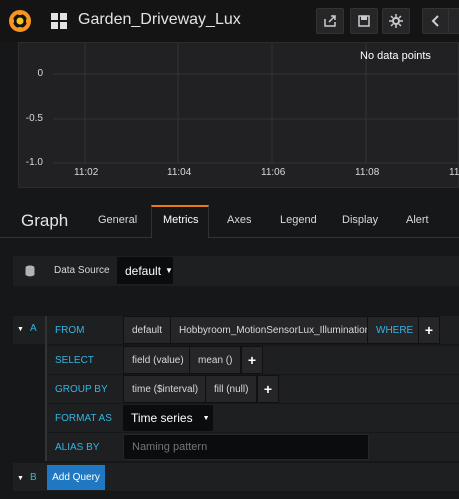 The height and width of the screenshot is (499, 459). I want to click on database-icon, so click(30, 271).